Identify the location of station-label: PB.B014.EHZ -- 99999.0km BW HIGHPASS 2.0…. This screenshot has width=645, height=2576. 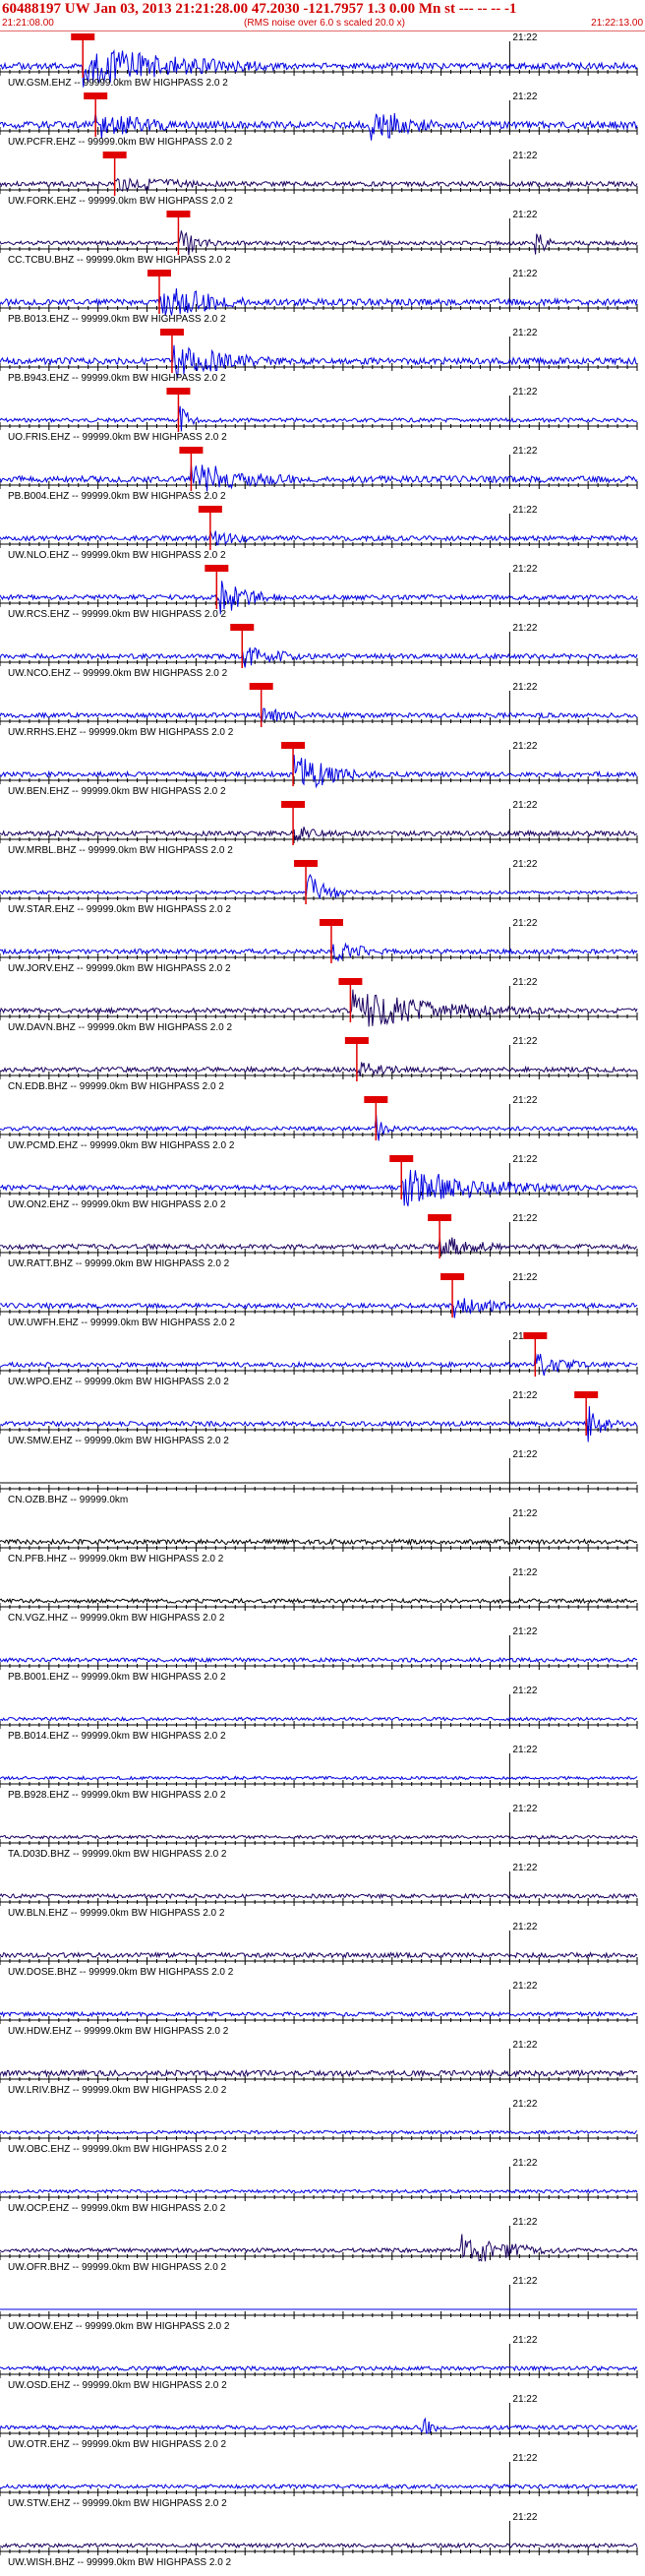
(117, 1736).